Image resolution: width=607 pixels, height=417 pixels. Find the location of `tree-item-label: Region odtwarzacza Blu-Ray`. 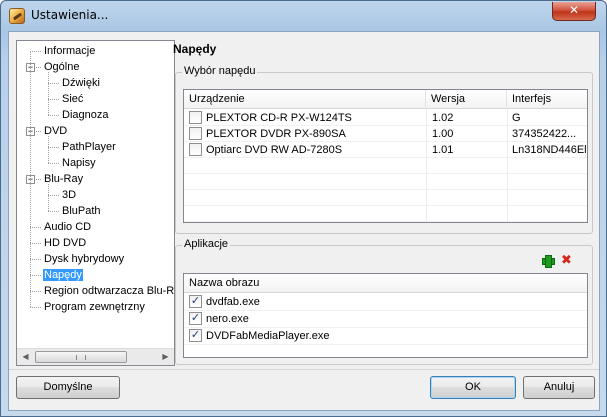

tree-item-label: Region odtwarzacza Blu-Ray is located at coordinates (109, 291).